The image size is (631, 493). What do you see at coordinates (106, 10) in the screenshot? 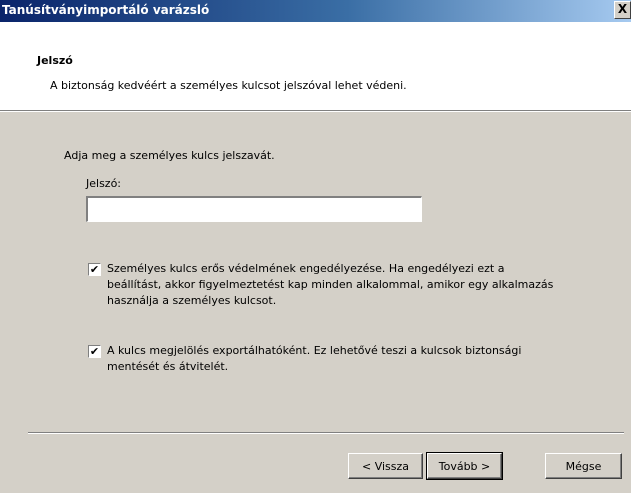
I see `window-title: Tanúsítványimportáló varázsló` at bounding box center [106, 10].